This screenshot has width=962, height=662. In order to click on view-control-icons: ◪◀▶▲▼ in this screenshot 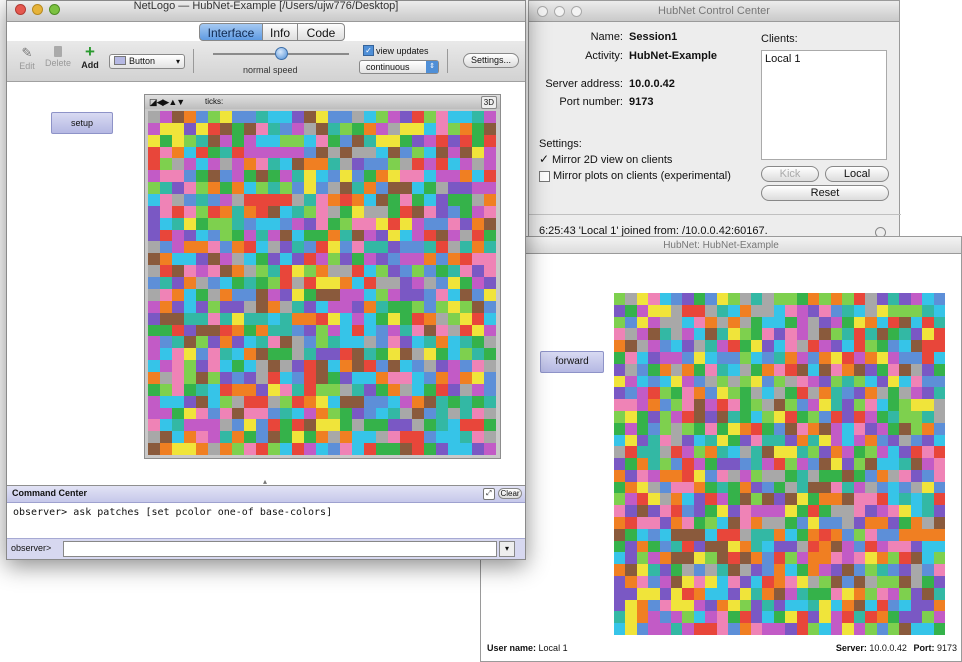, I will do `click(167, 102)`.